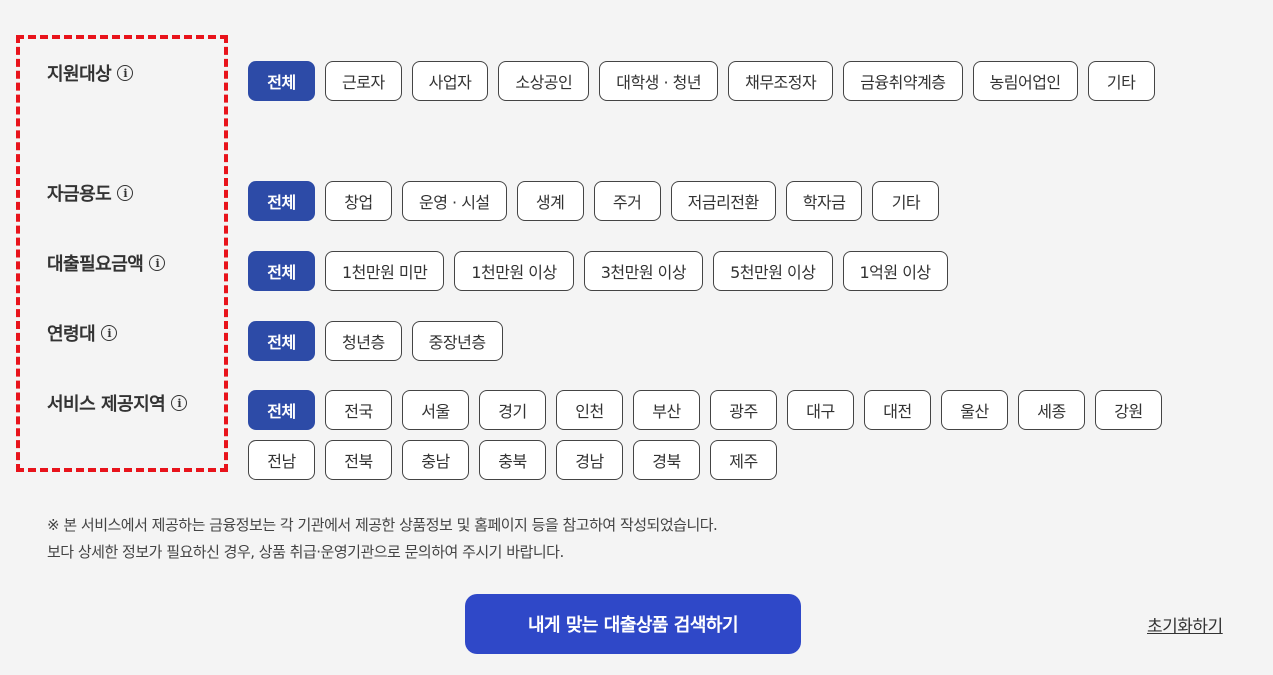 Image resolution: width=1273 pixels, height=675 pixels. Describe the element at coordinates (358, 201) in the screenshot. I see `filter-chip: 창업` at that location.